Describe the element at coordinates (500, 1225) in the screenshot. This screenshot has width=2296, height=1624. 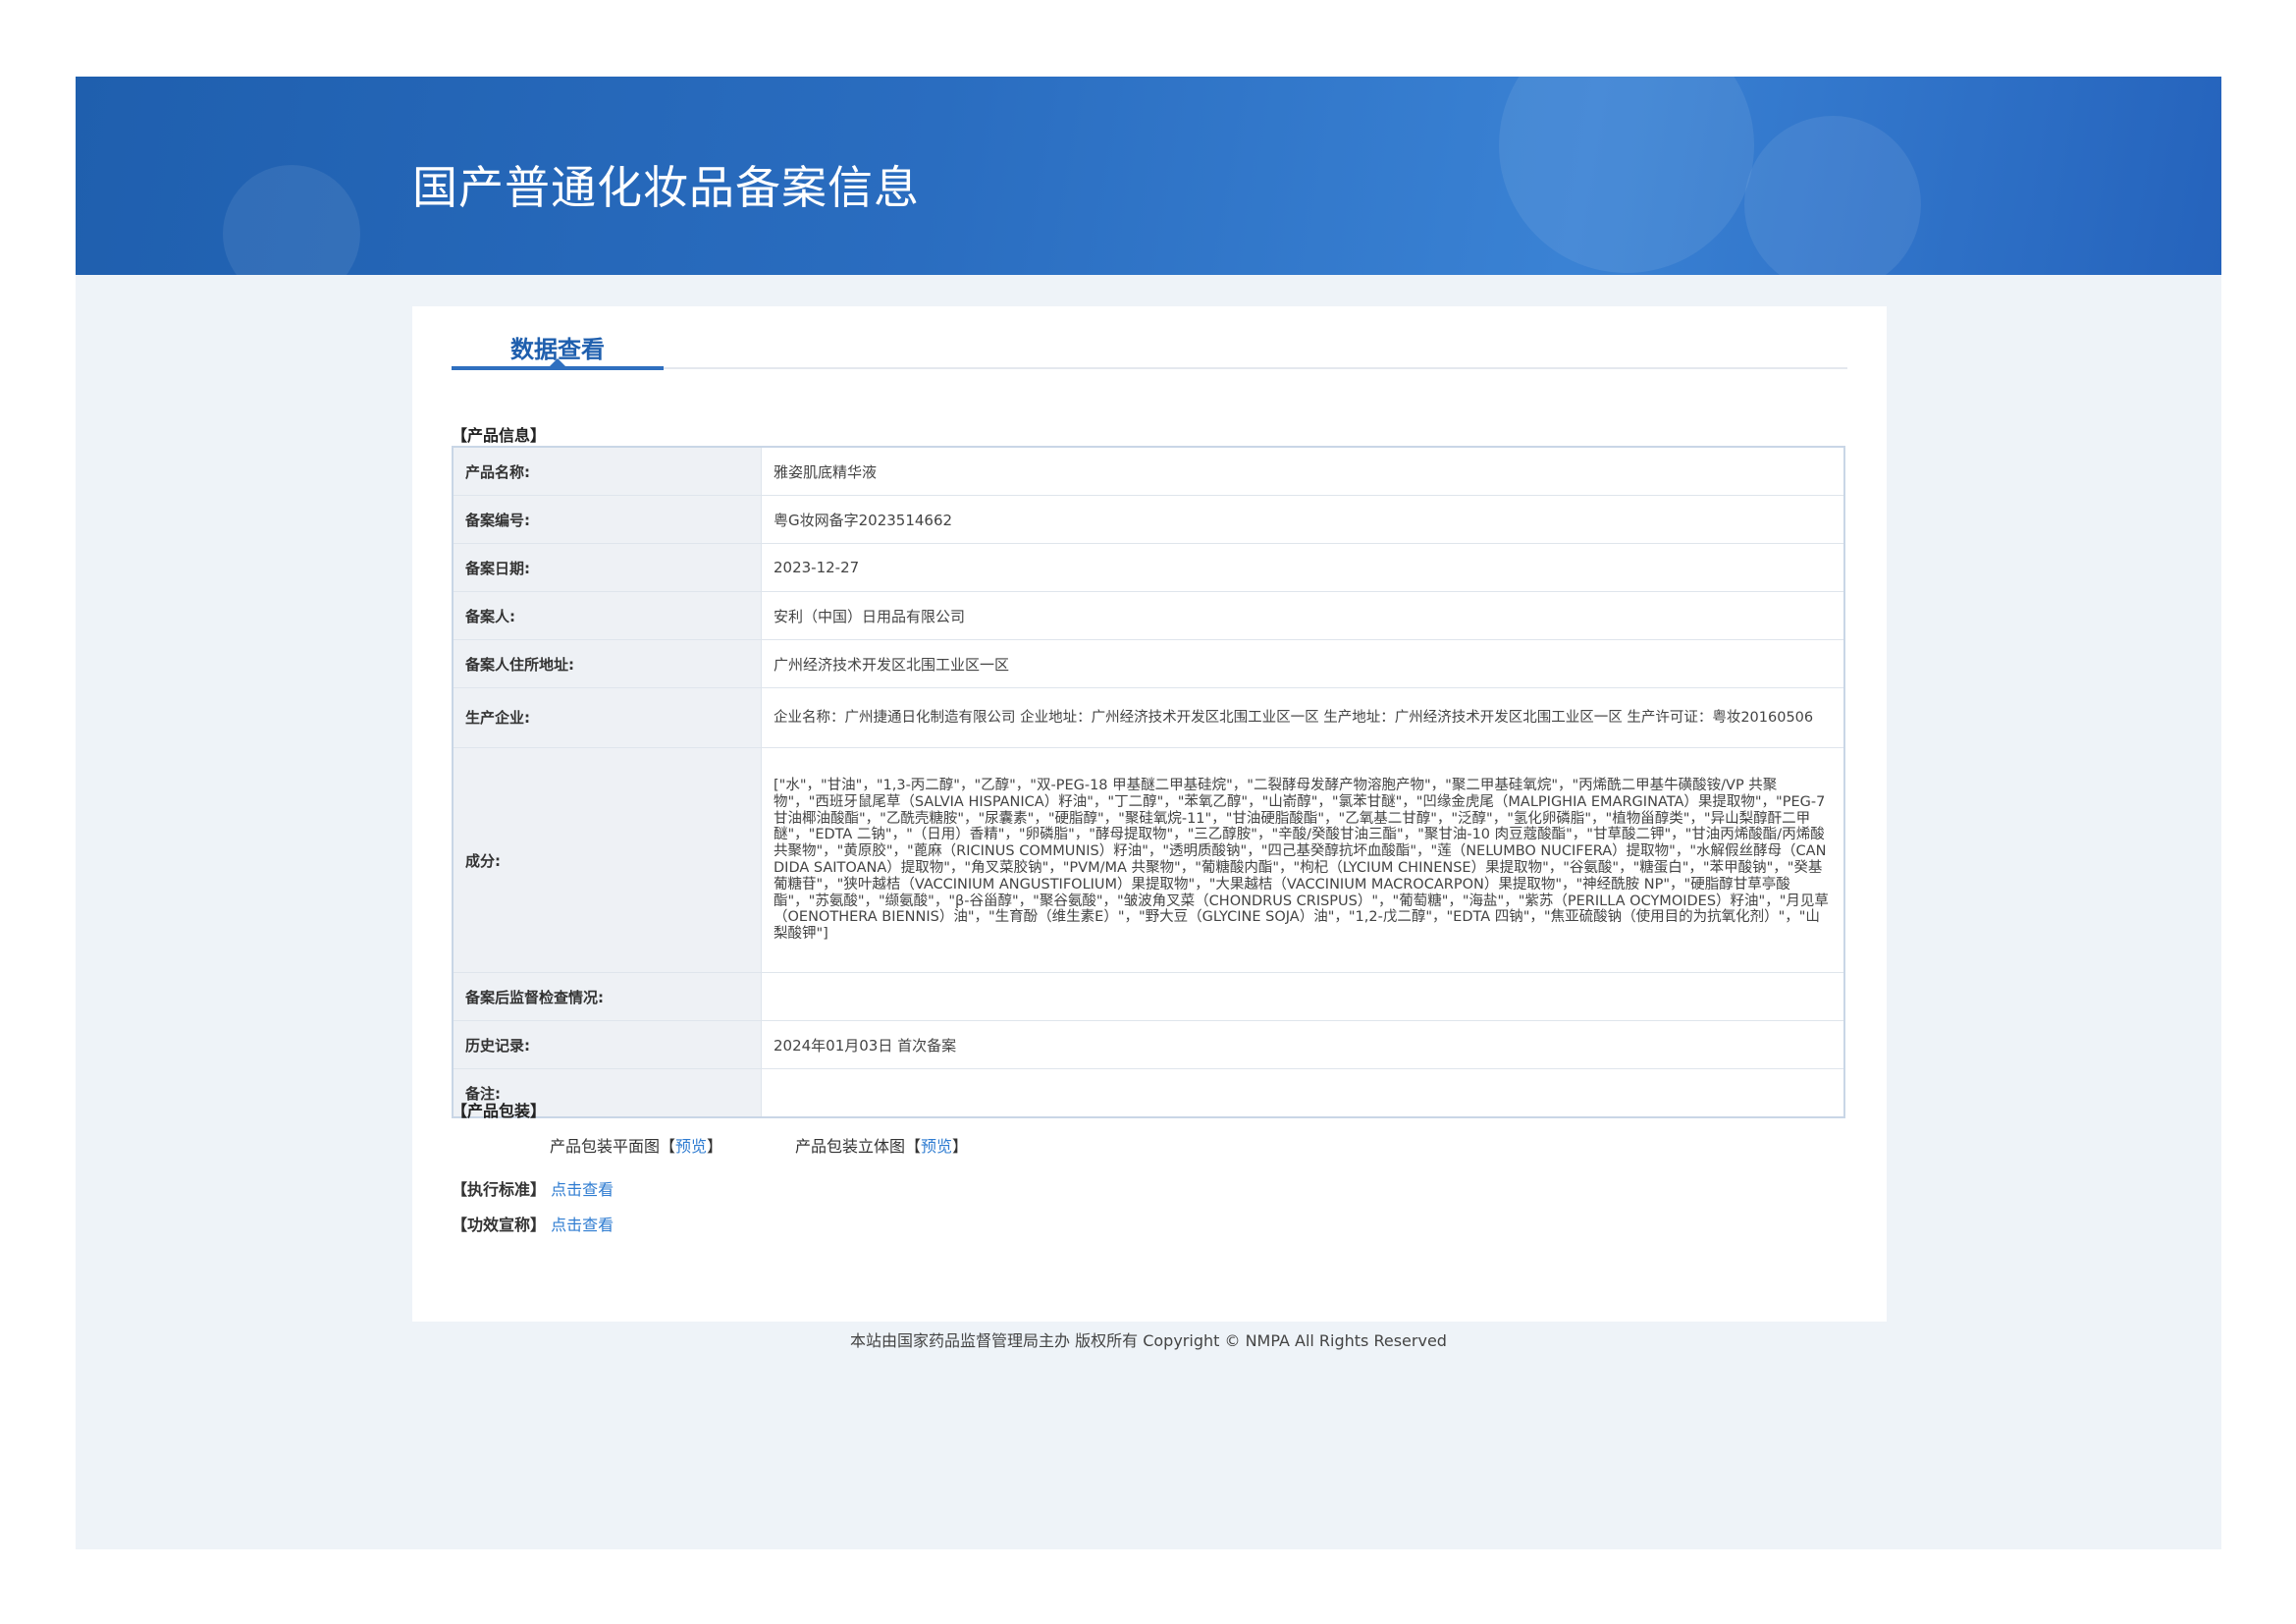
I see `claims-label: 【功效宣称】` at that location.